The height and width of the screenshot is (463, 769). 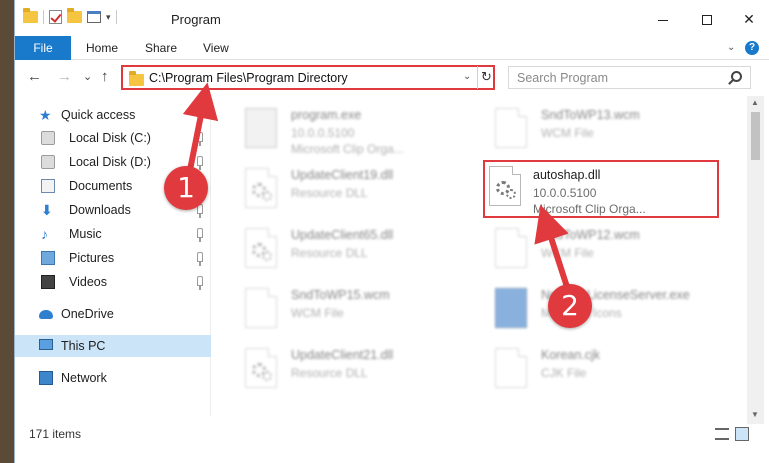 I want to click on file-name: UpdateClient65.dll, so click(x=342, y=235).